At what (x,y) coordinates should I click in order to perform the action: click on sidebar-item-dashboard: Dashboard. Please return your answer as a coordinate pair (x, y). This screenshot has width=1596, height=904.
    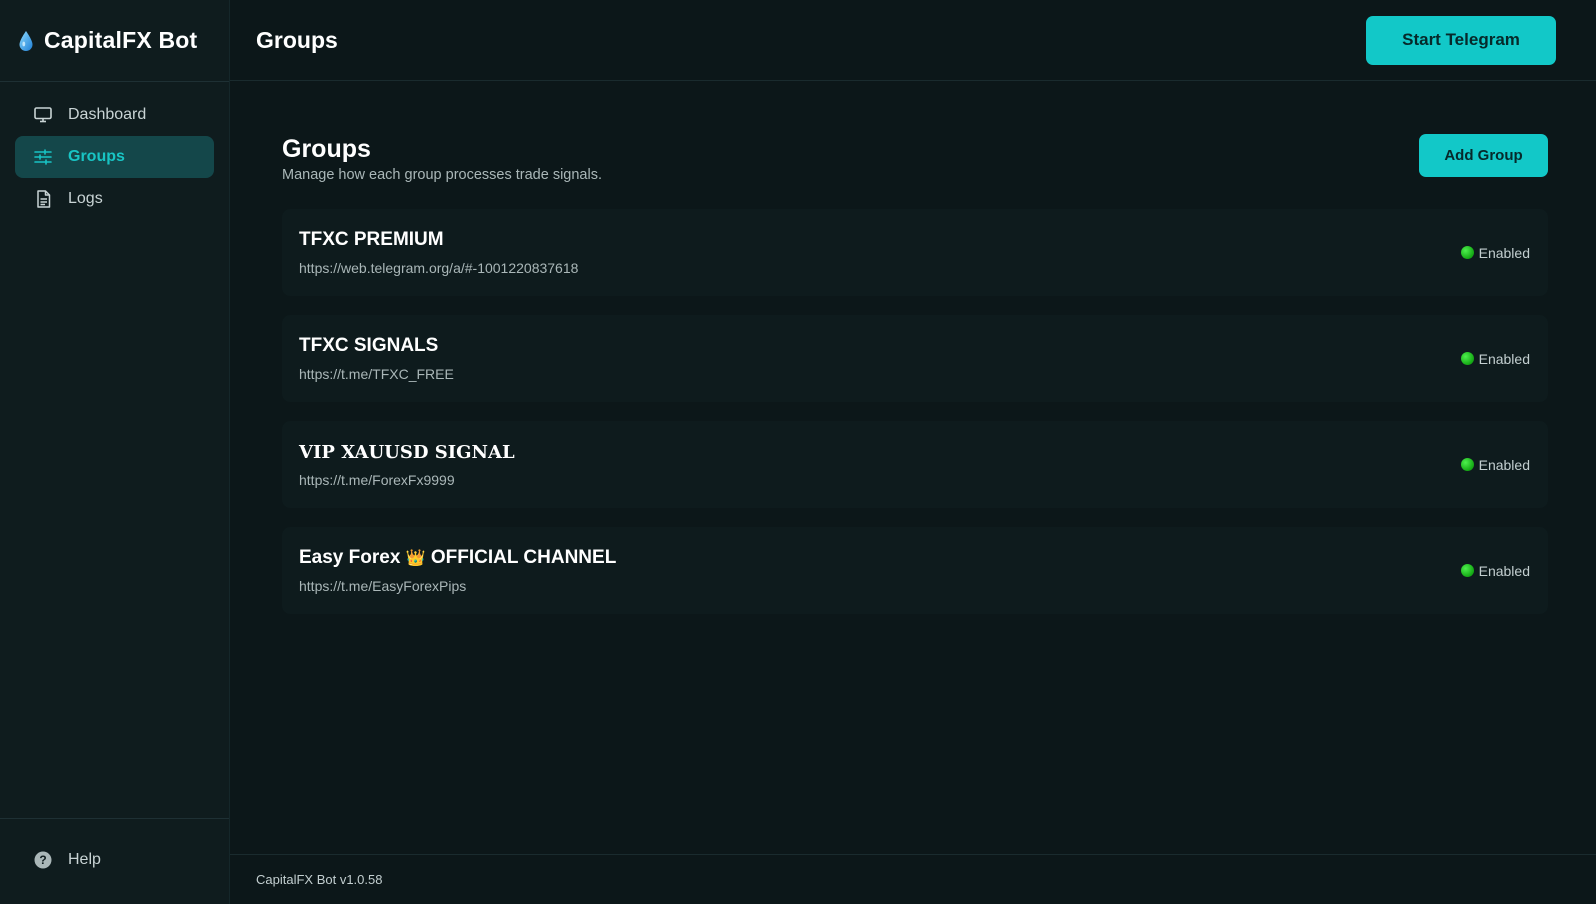
    Looking at the image, I should click on (114, 115).